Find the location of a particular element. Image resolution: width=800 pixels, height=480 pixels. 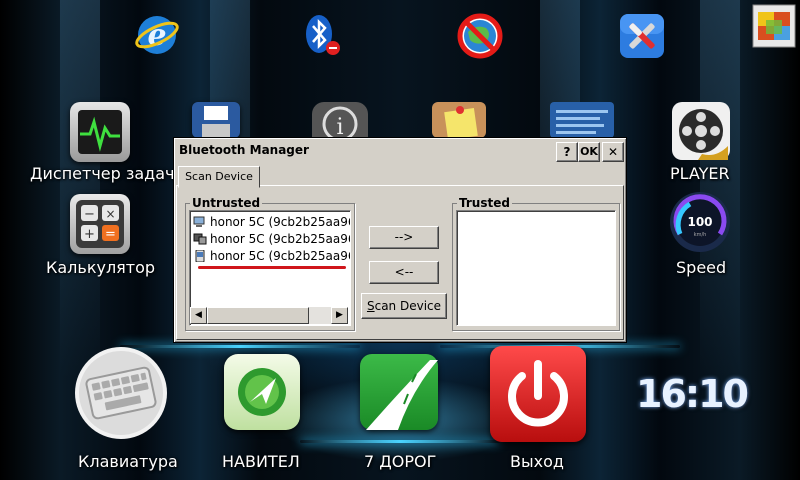

power-exit-icon is located at coordinates (538, 394).